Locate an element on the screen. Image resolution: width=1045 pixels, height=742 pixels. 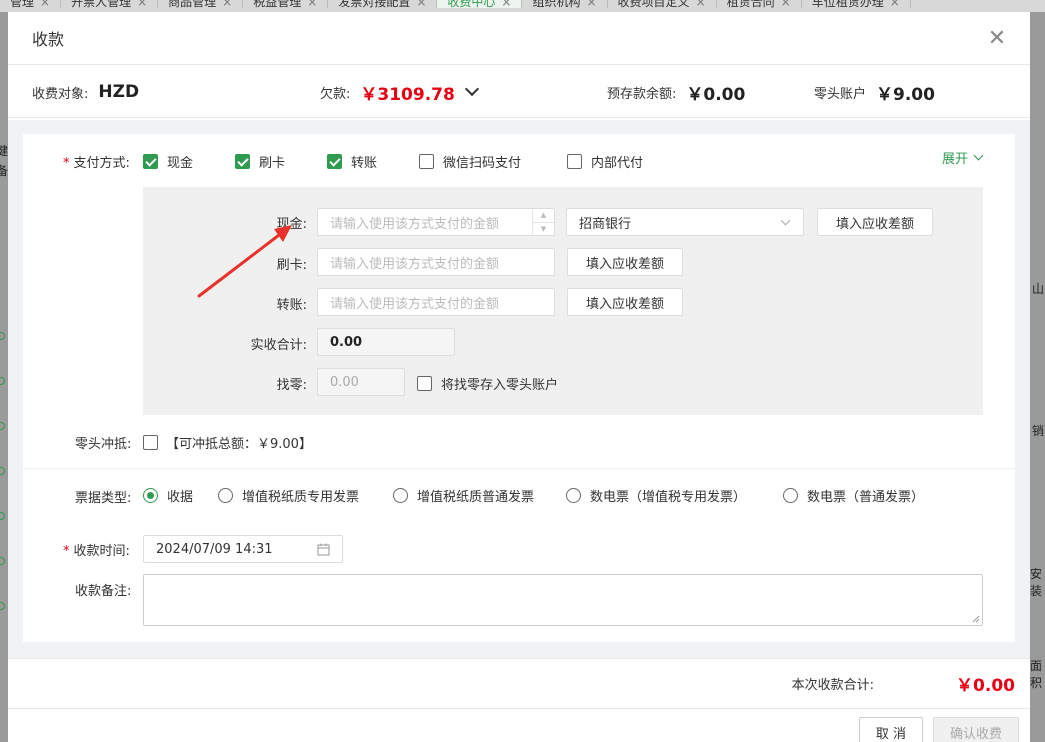
confirm-charge-button: 确认收费 is located at coordinates (976, 729).